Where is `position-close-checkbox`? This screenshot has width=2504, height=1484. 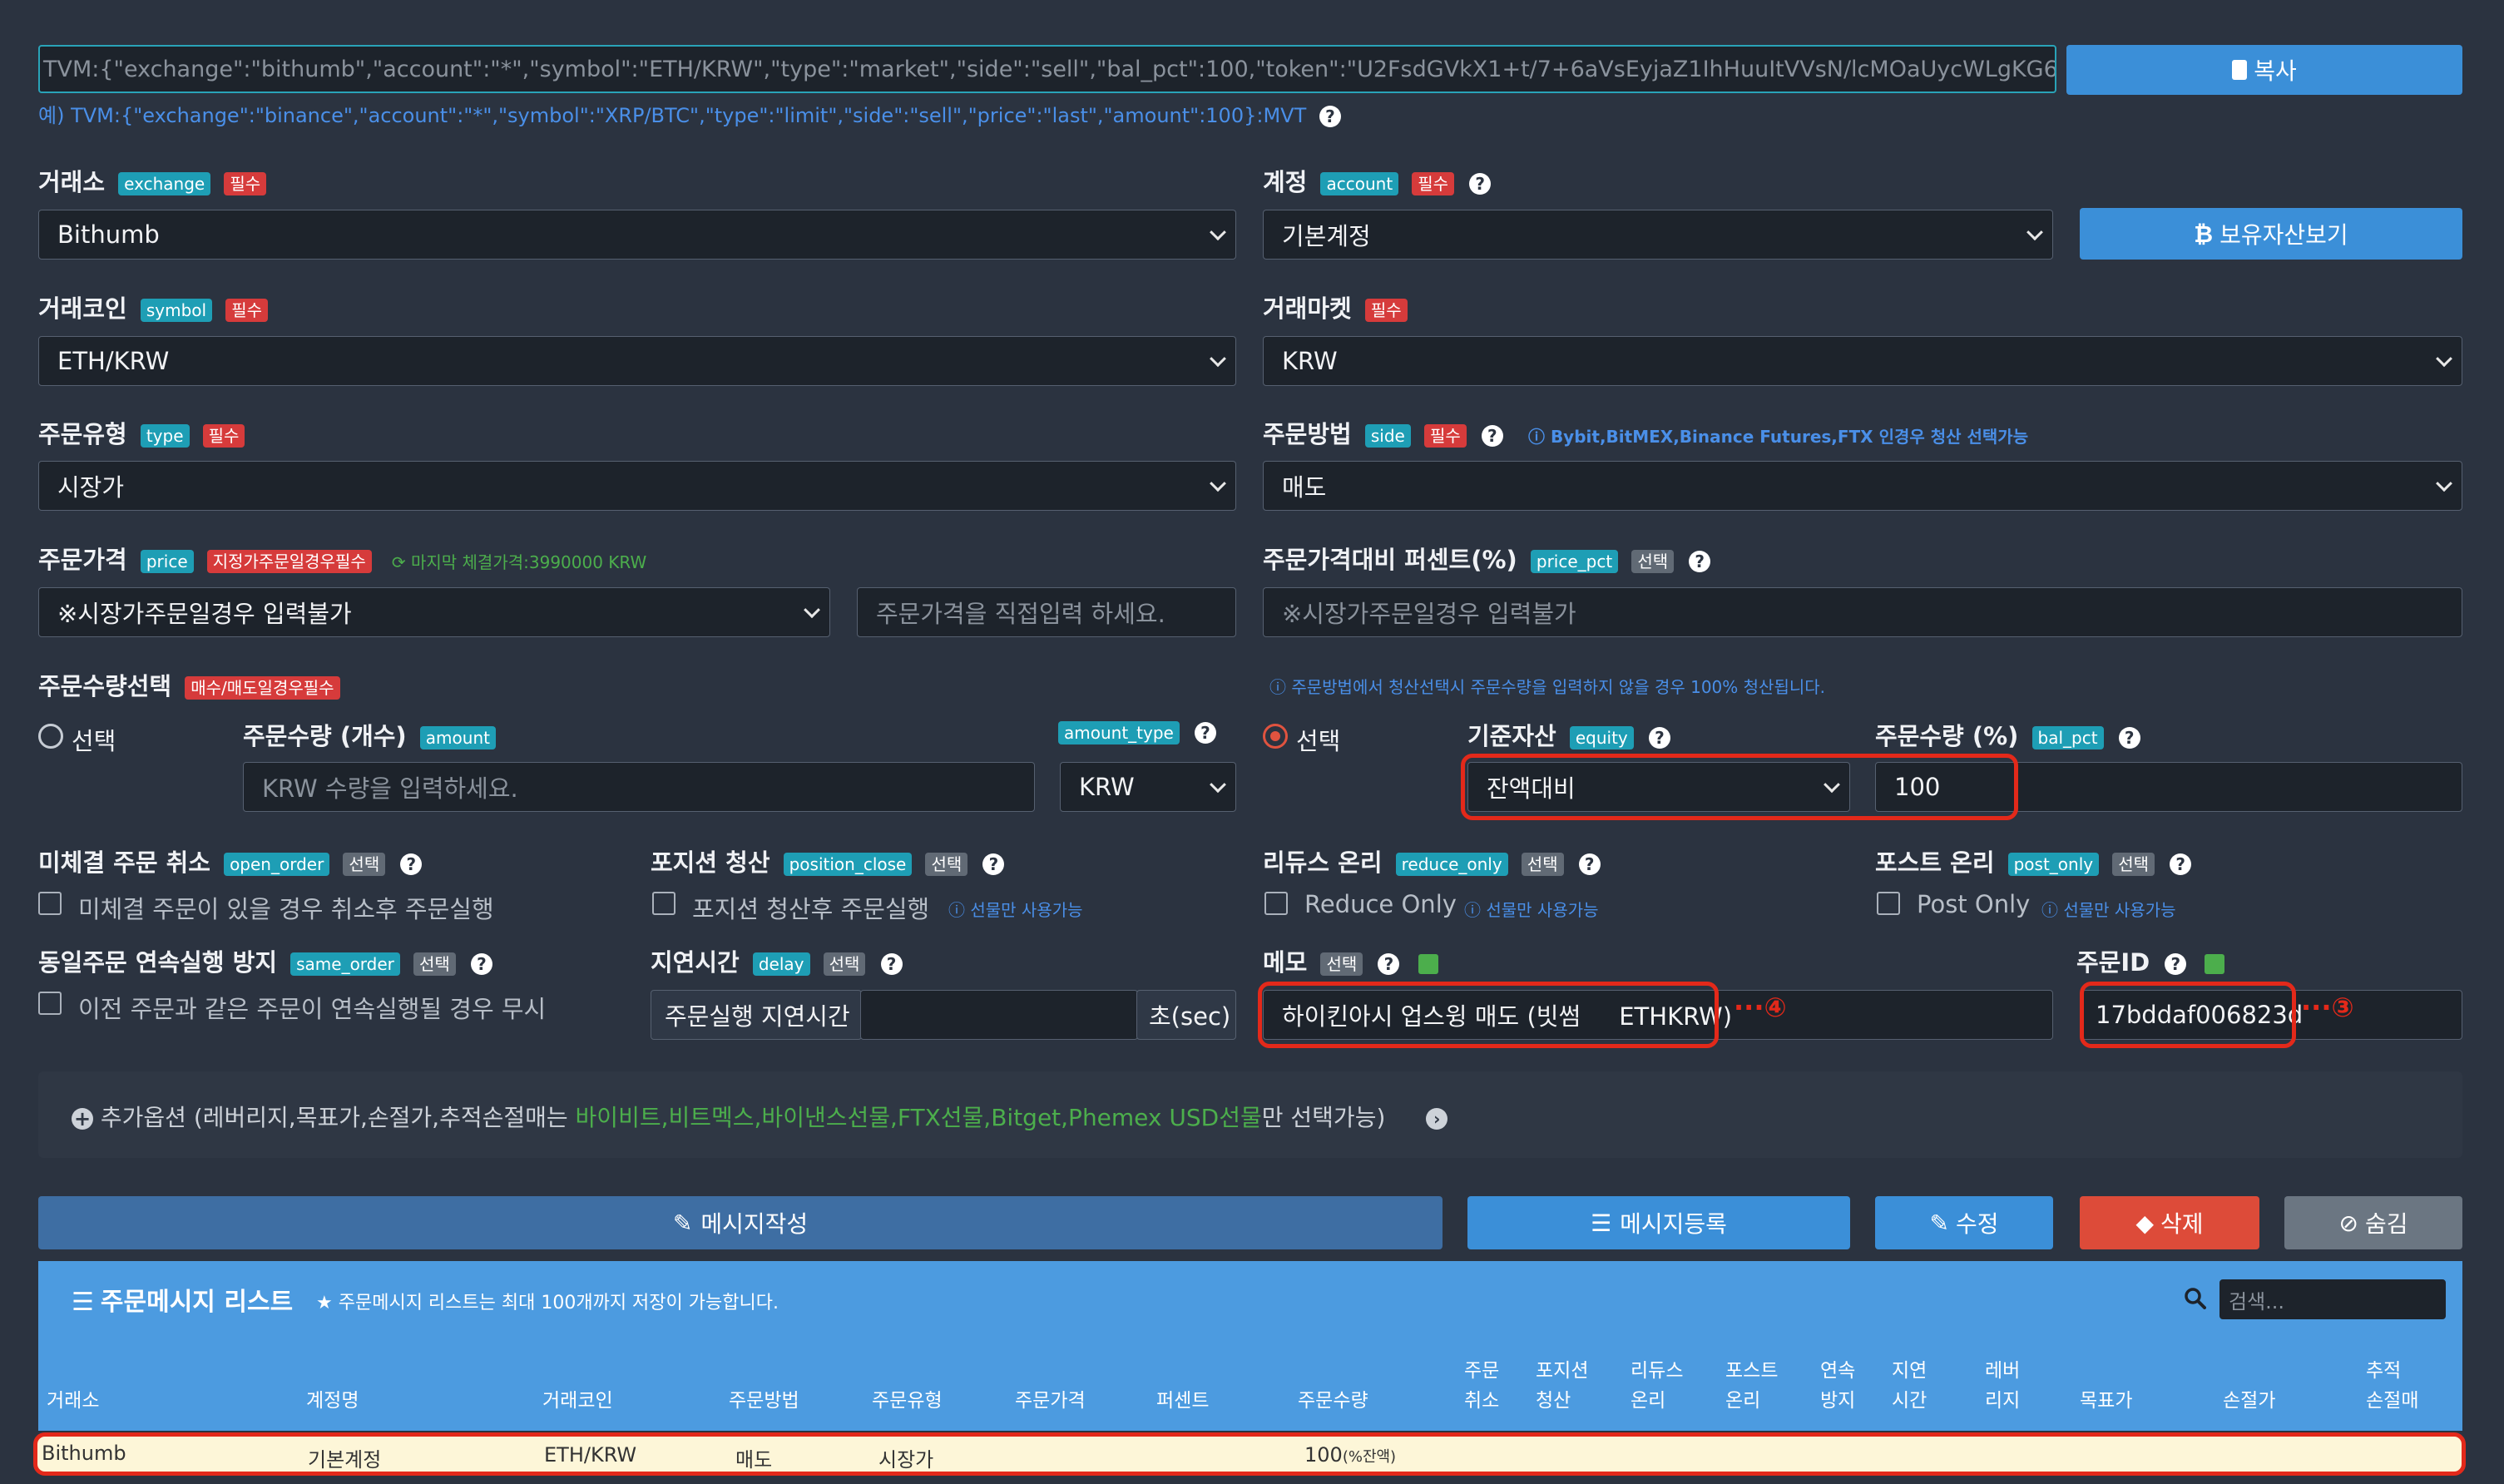
position-close-checkbox is located at coordinates (663, 903).